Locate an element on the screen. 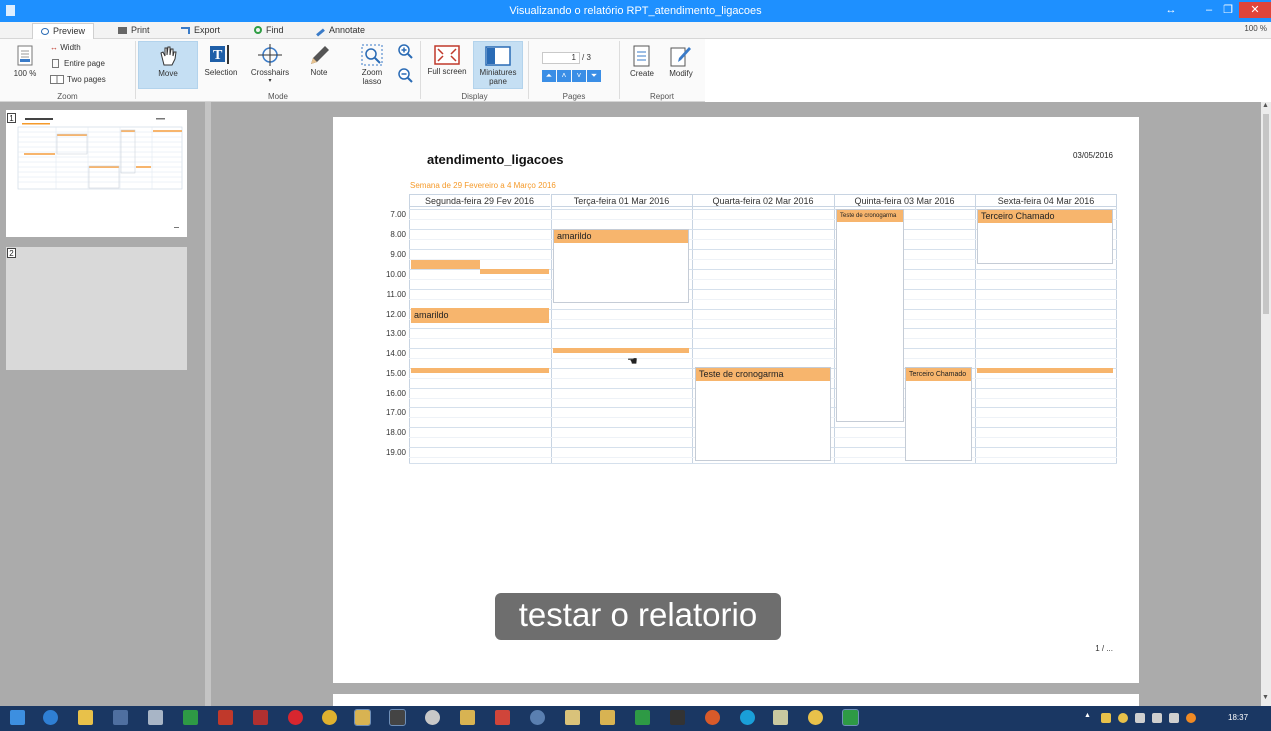  close-button: ✕ is located at coordinates (1255, 10).